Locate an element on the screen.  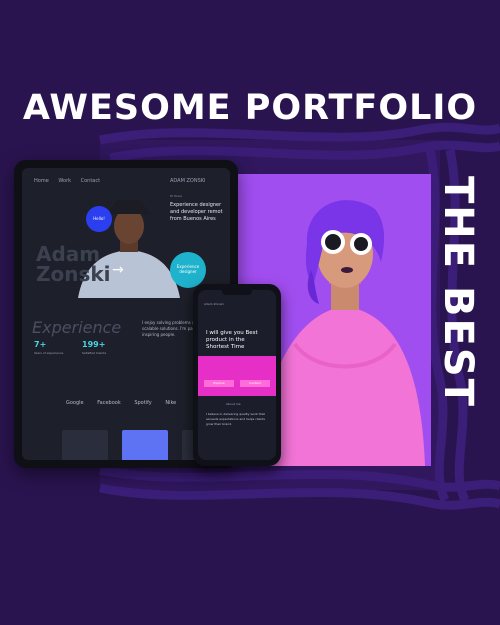
tablet-script-text: Experience is located at coordinates (77, 327).